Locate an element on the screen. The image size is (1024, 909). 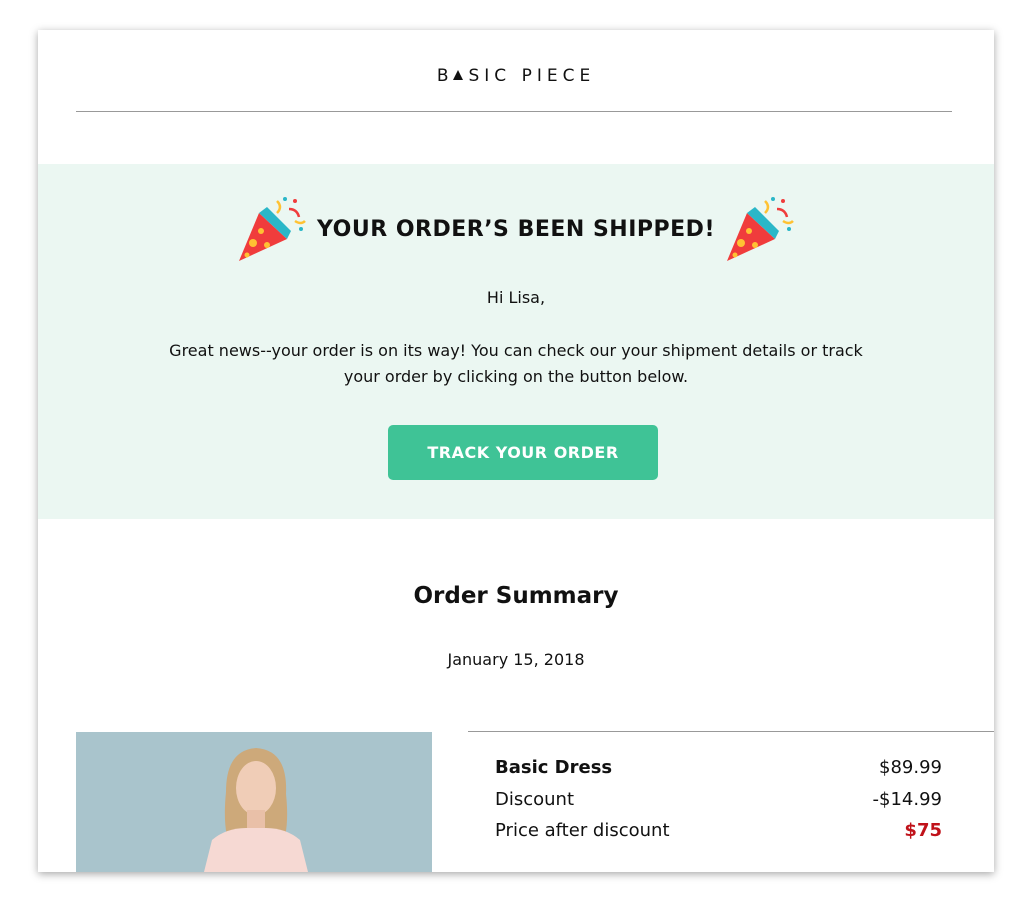
item-name: Basic Dress is located at coordinates (554, 767).